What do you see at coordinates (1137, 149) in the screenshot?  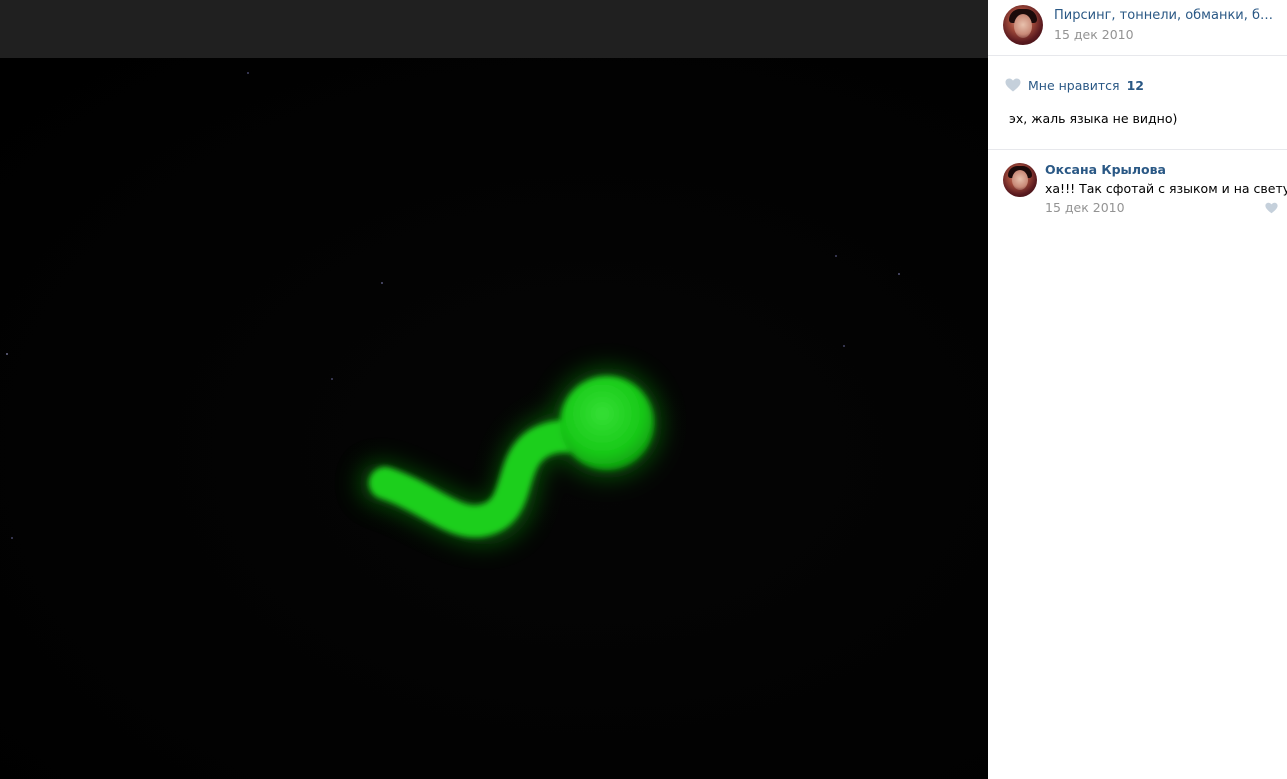 I see `divider` at bounding box center [1137, 149].